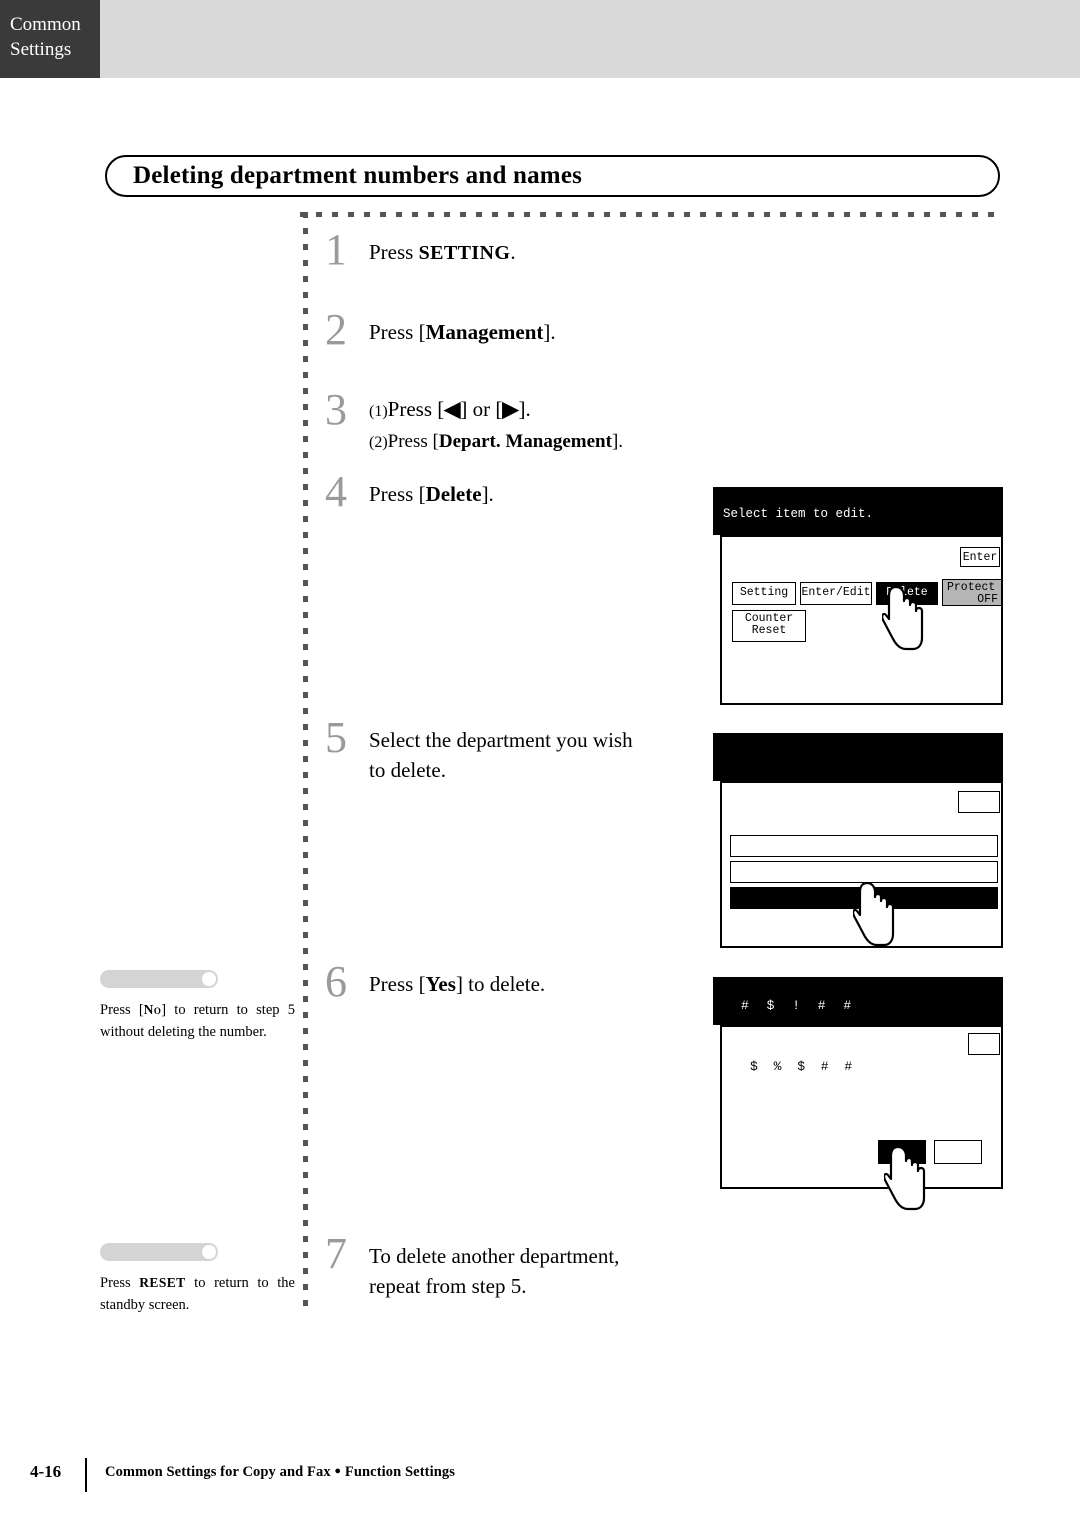 The height and width of the screenshot is (1527, 1080). What do you see at coordinates (617, 441) in the screenshot?
I see `step-3-substep-2-after: ].` at bounding box center [617, 441].